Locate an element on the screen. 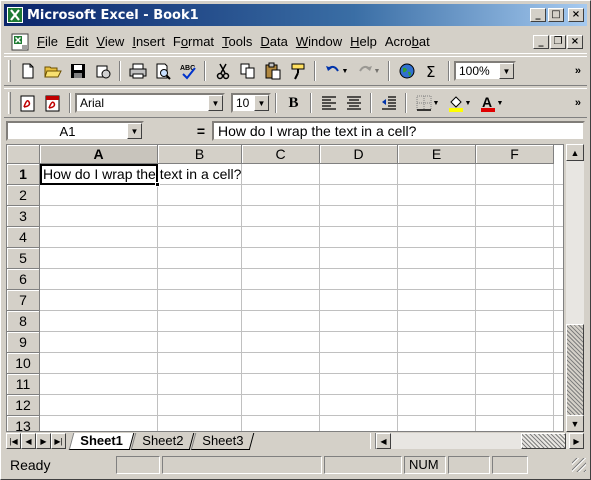 The image size is (591, 480). fill-color-button: ▼ is located at coordinates (459, 103).